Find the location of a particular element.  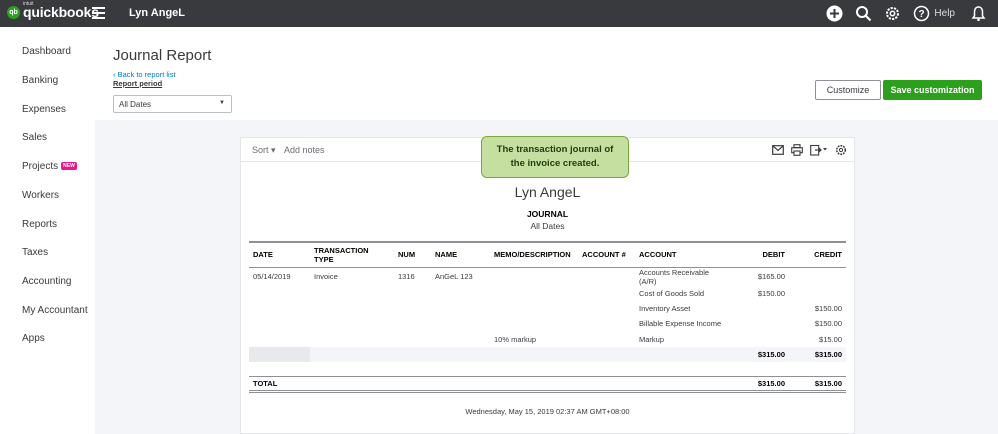

cell-account: Cost of Goods Sold is located at coordinates (683, 293).